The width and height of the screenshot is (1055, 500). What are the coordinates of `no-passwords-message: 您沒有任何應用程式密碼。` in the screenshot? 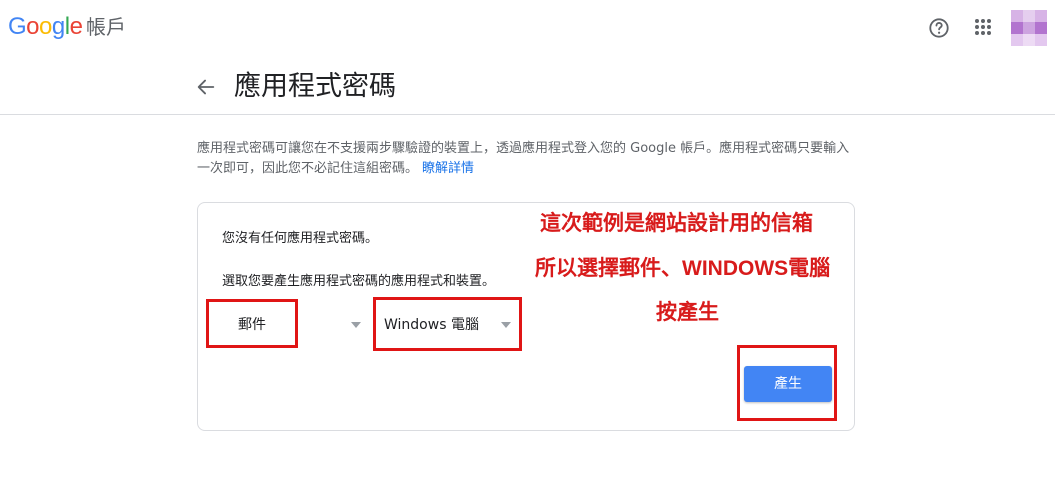 It's located at (300, 238).